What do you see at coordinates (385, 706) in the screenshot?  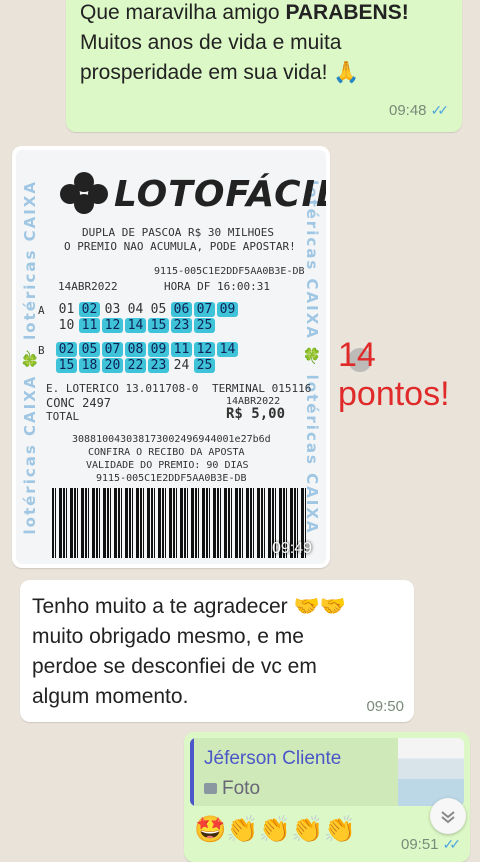 I see `message-timestamp: 09:50` at bounding box center [385, 706].